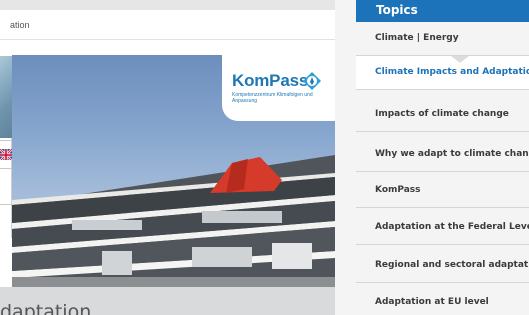 The image size is (529, 315). What do you see at coordinates (6, 147) in the screenshot?
I see `overlay-panel` at bounding box center [6, 147].